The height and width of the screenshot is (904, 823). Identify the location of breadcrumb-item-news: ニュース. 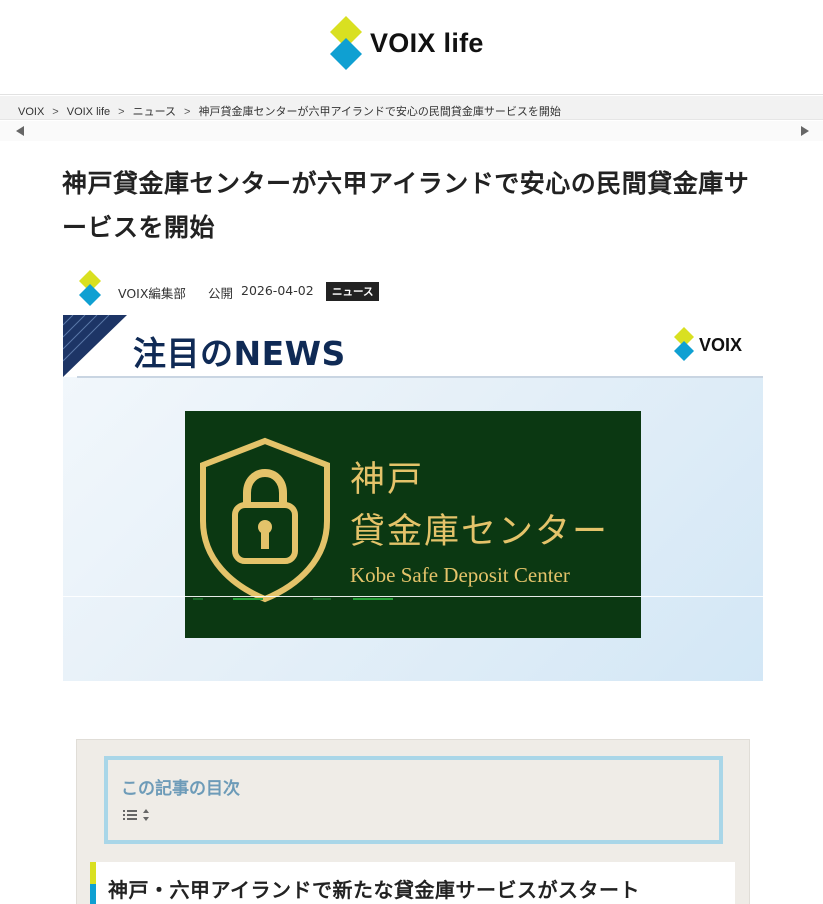
(154, 111).